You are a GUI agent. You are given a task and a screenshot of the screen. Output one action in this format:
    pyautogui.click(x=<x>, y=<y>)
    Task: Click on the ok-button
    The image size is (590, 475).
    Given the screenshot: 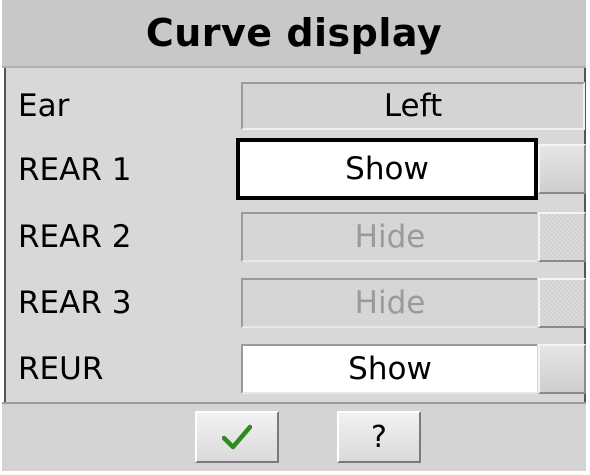 What is the action you would take?
    pyautogui.click(x=237, y=437)
    